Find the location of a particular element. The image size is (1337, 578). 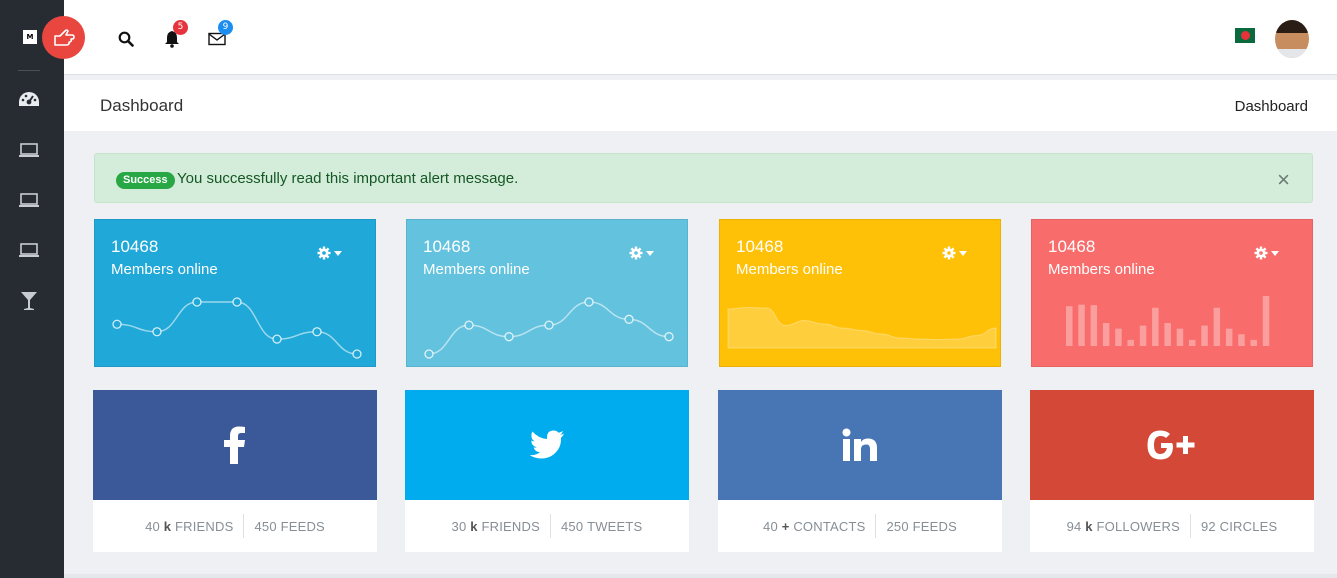

next-row-edge is located at coordinates (700, 576).